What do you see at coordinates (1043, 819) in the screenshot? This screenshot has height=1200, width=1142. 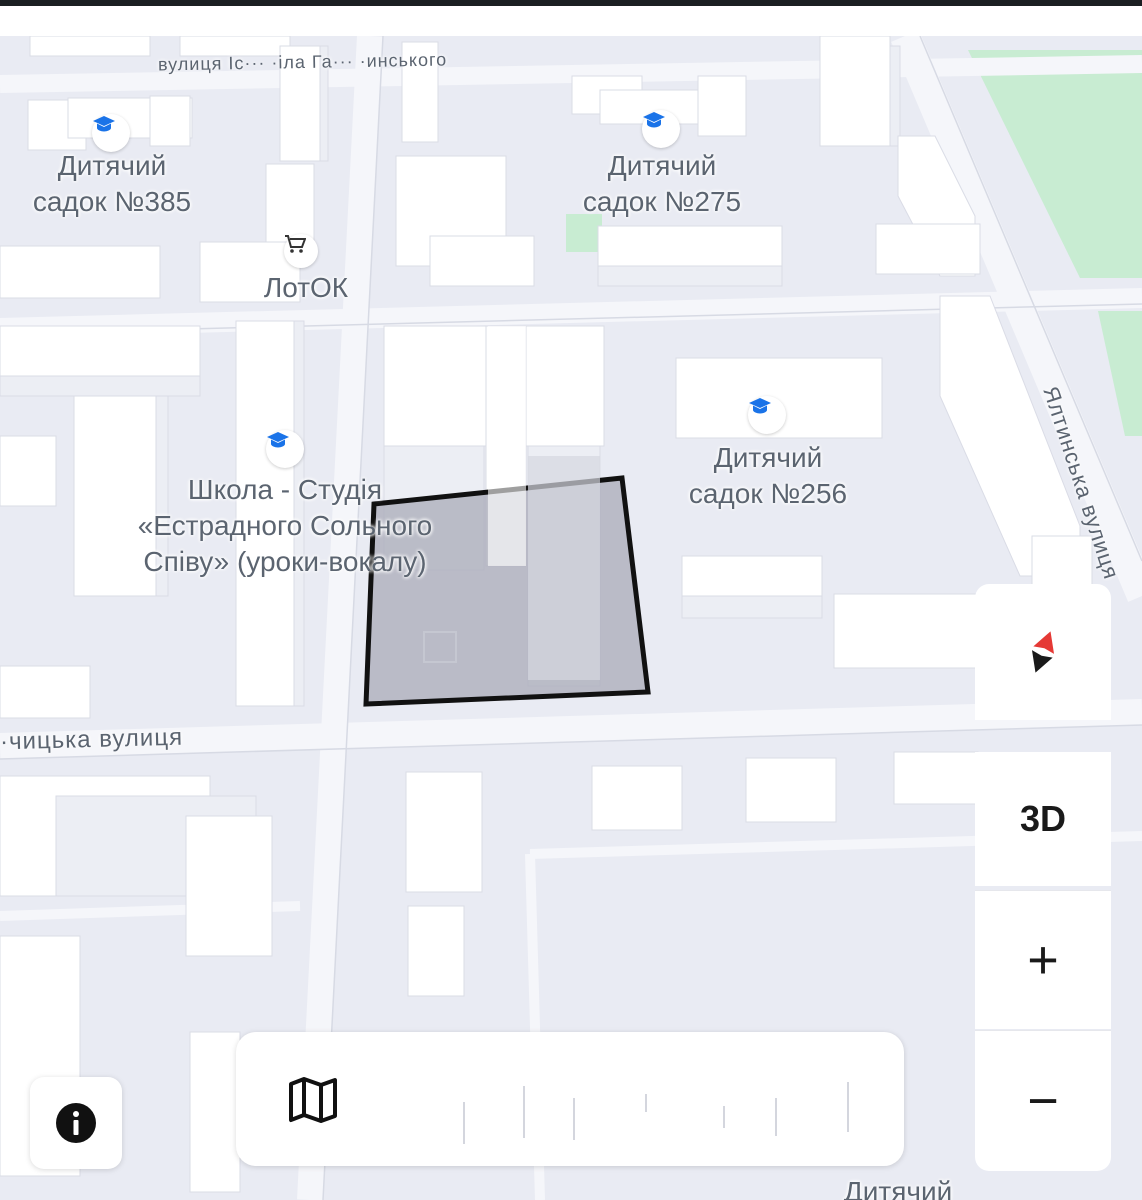 I see `3d-view-button: 3D` at bounding box center [1043, 819].